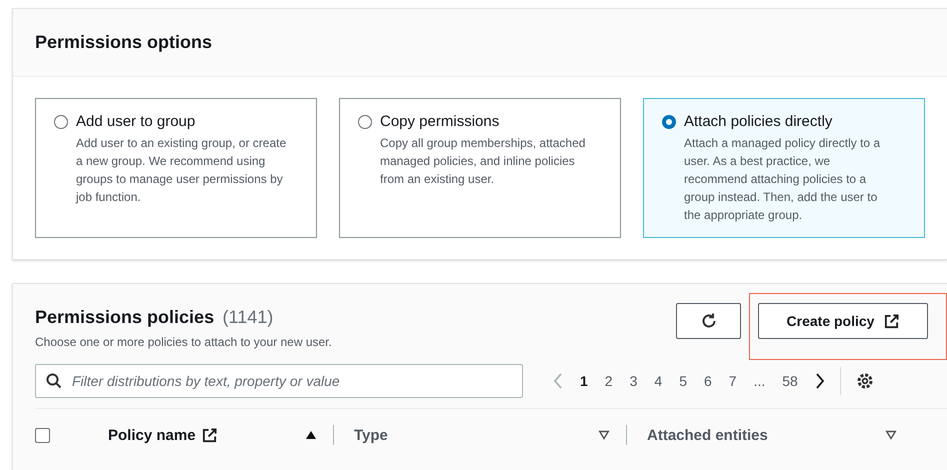 The image size is (947, 470). Describe the element at coordinates (707, 435) in the screenshot. I see `column-header: Attached entities` at that location.